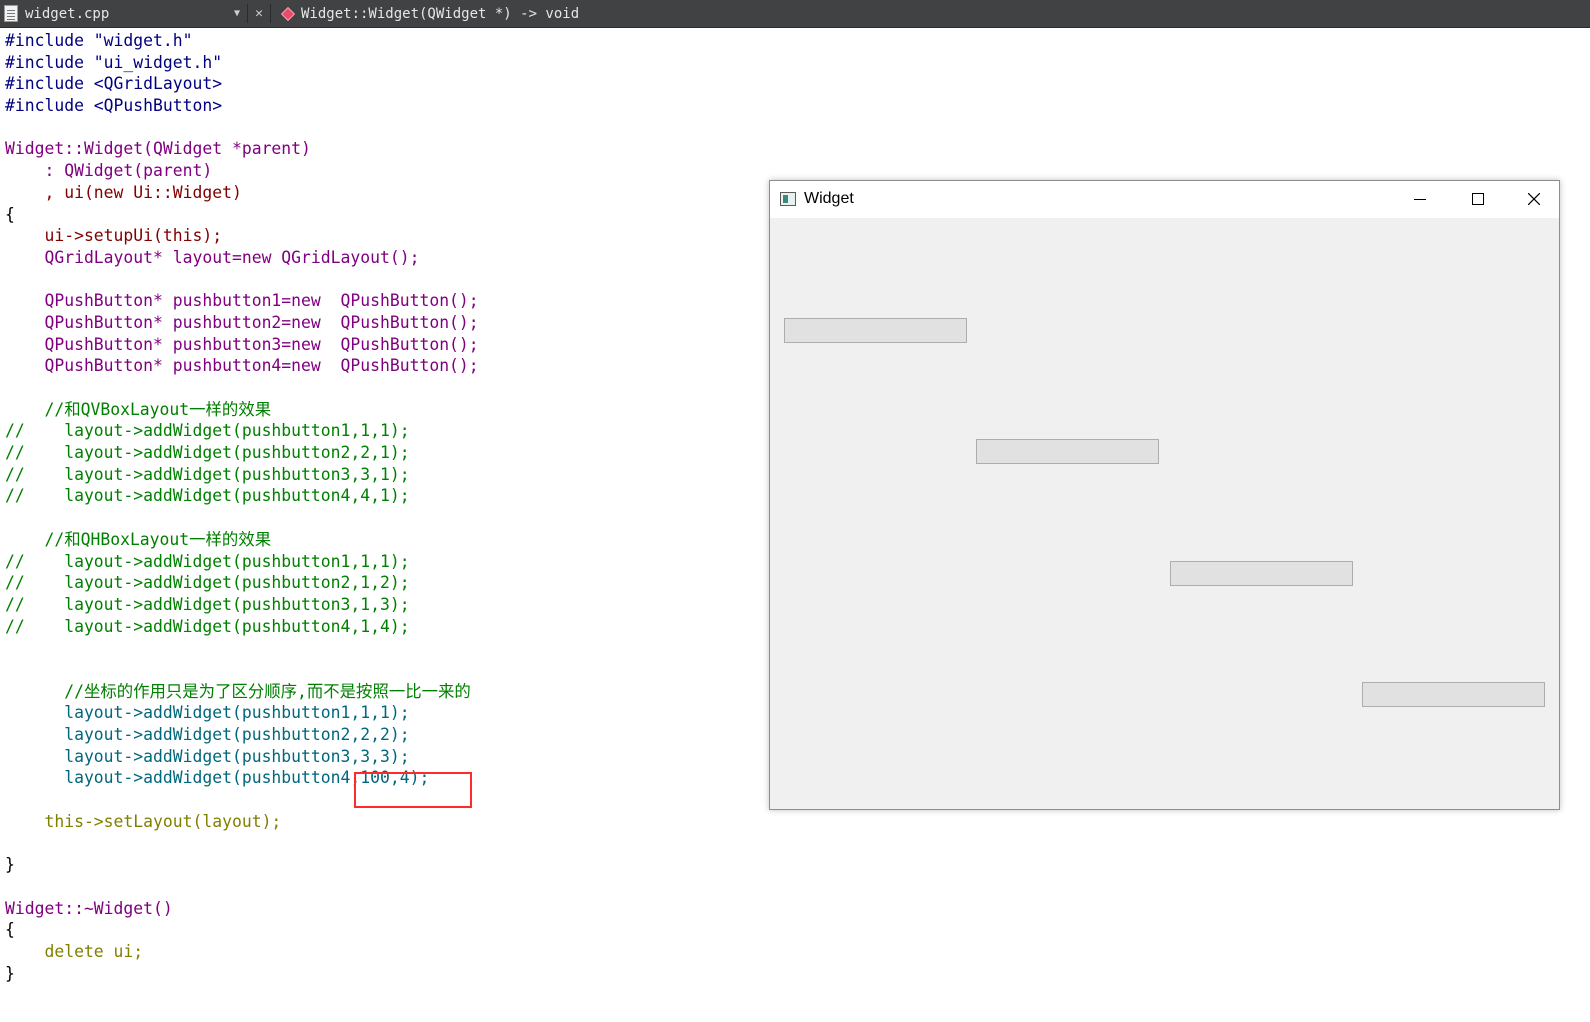 This screenshot has height=1022, width=1590. Describe the element at coordinates (114, 106) in the screenshot. I see `code-line: #include <QPushButton>` at that location.